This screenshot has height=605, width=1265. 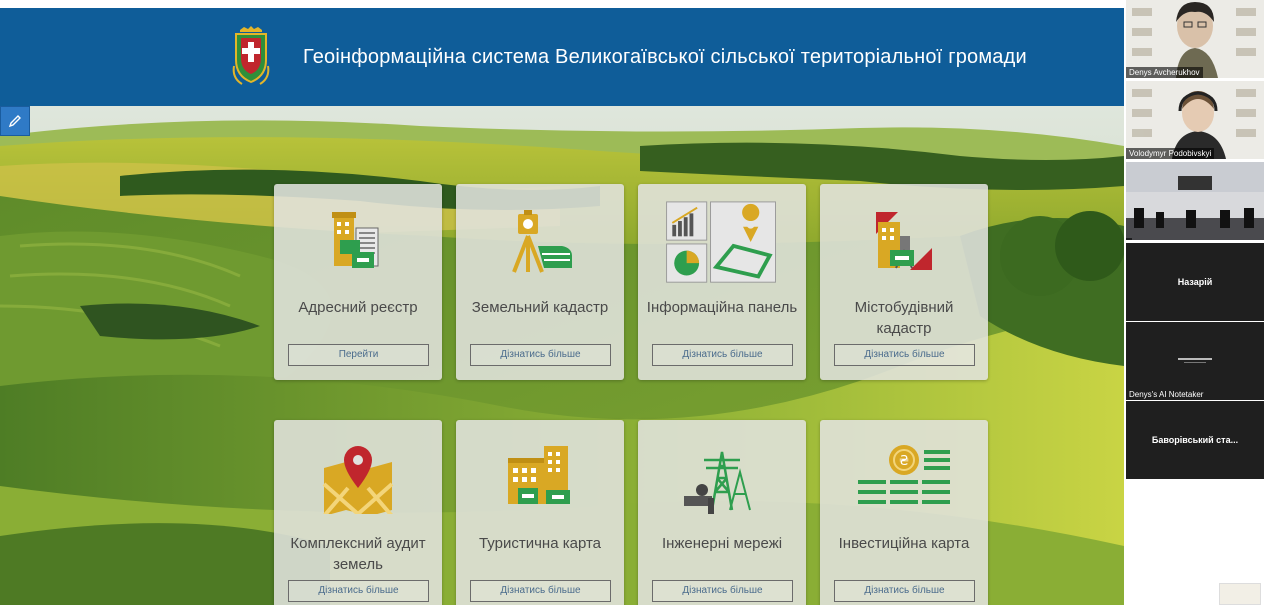 I want to click on info-dashboard-icon, so click(x=721, y=242).